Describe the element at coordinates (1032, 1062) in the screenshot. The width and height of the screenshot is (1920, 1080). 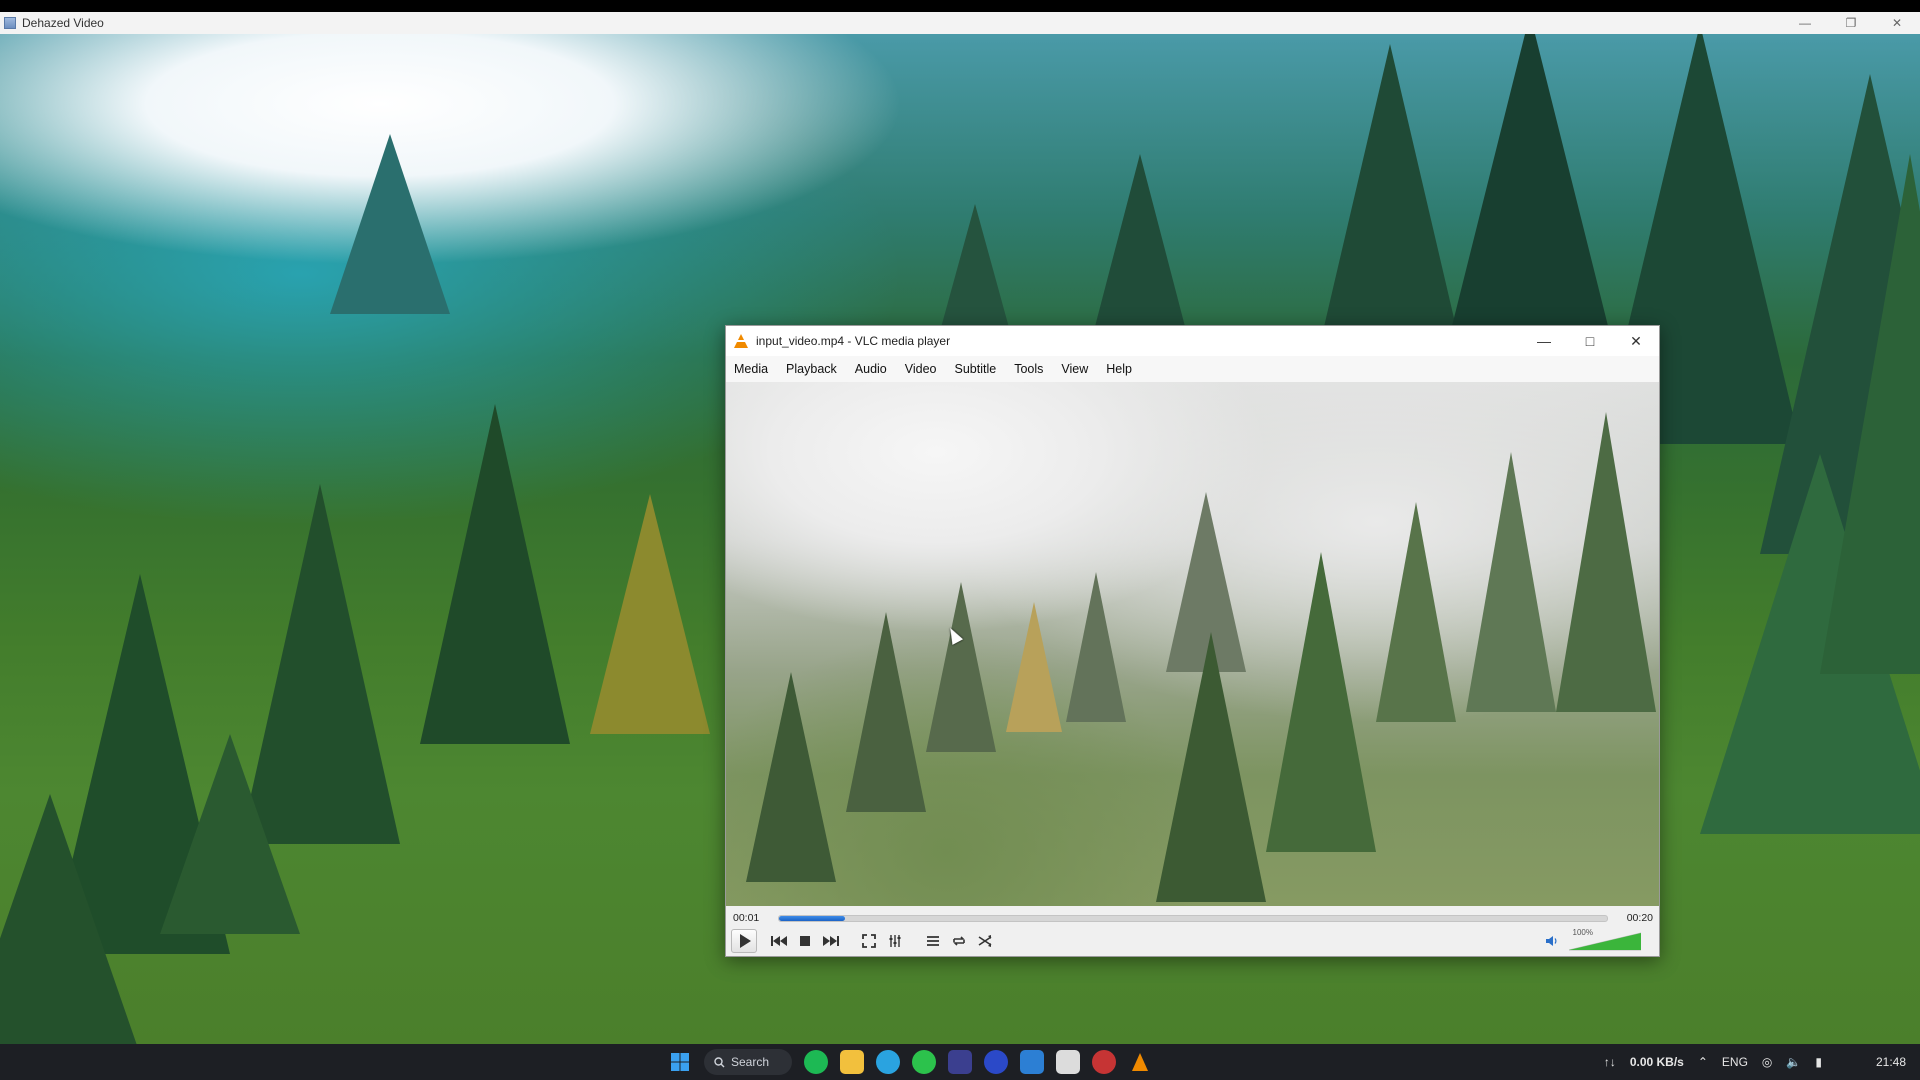
I see `vscode-icon` at that location.